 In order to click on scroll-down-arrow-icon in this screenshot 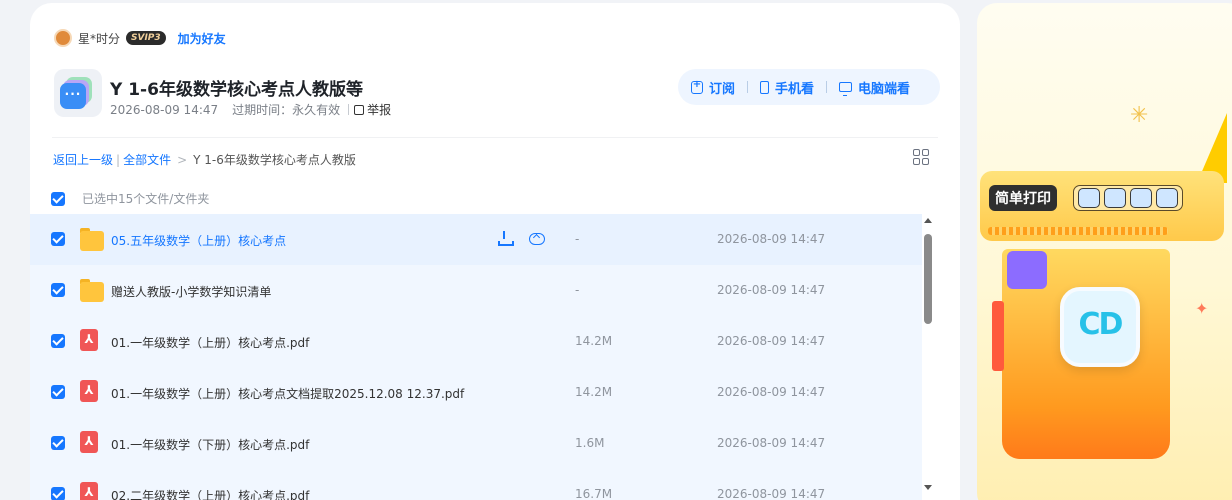, I will do `click(928, 487)`.